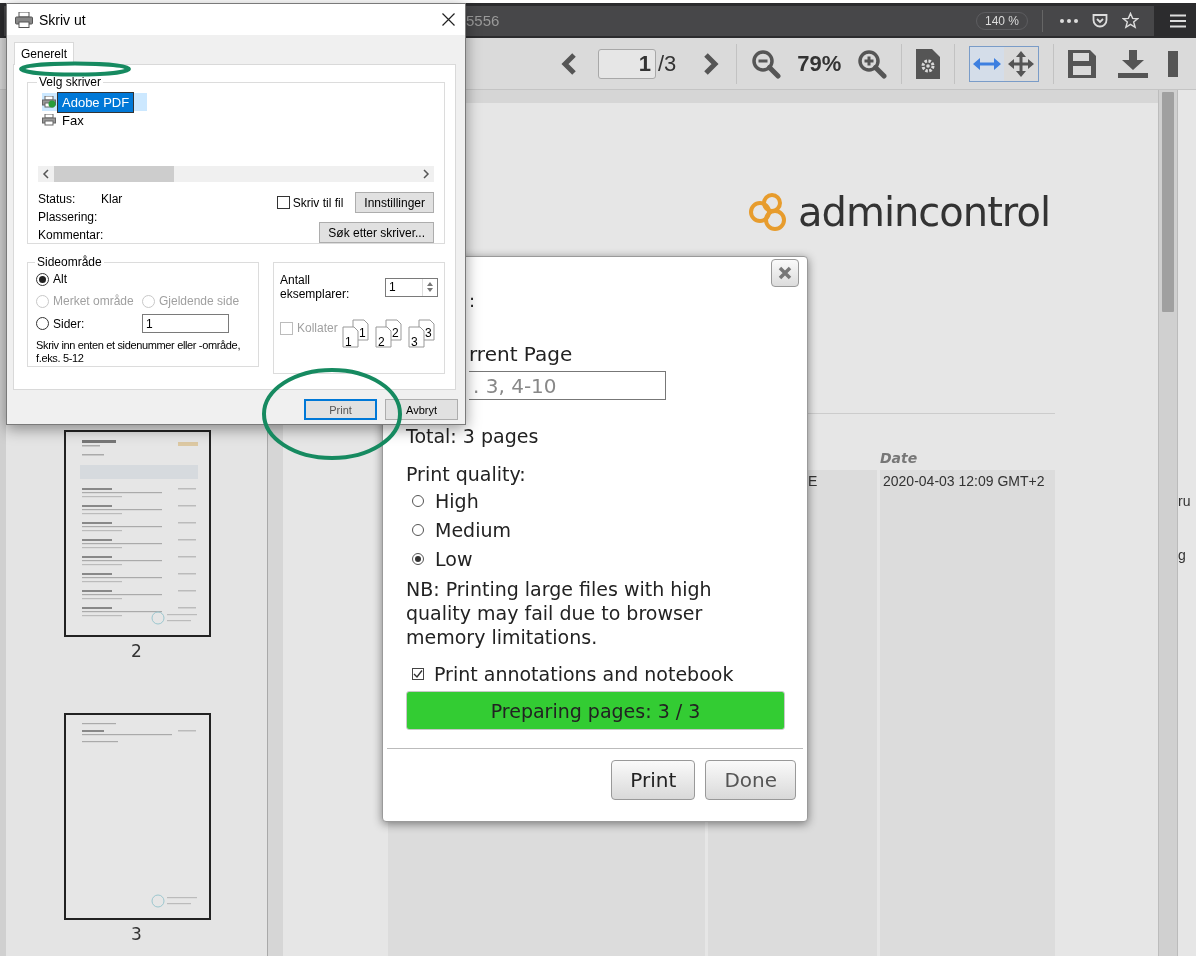  I want to click on field-label: Antall eksemplarer:, so click(315, 287).